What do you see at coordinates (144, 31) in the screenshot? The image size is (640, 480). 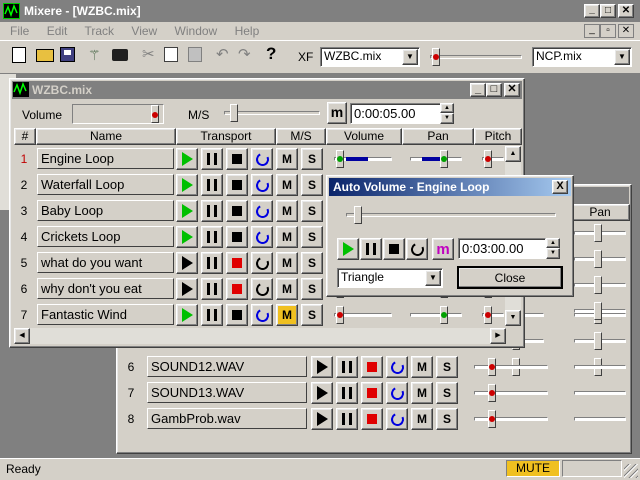 I see `menu-view: View` at bounding box center [144, 31].